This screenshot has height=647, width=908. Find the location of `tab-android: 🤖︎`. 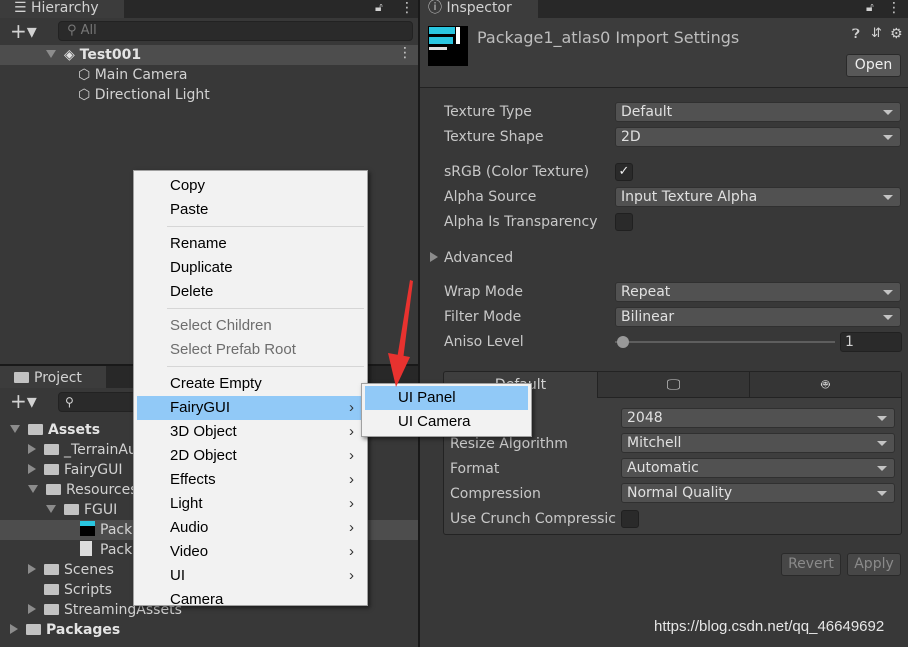

tab-android: 🤖︎ is located at coordinates (825, 385).